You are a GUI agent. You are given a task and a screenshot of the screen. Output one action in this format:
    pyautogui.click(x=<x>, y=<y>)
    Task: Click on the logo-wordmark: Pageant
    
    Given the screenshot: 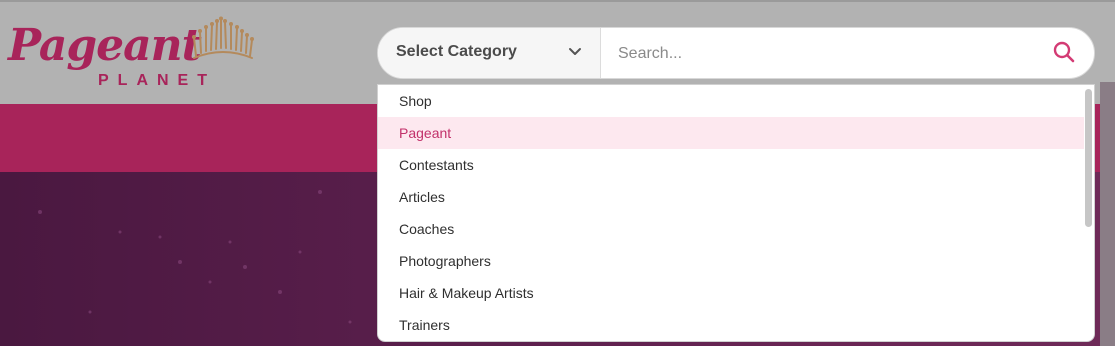 What is the action you would take?
    pyautogui.click(x=105, y=45)
    